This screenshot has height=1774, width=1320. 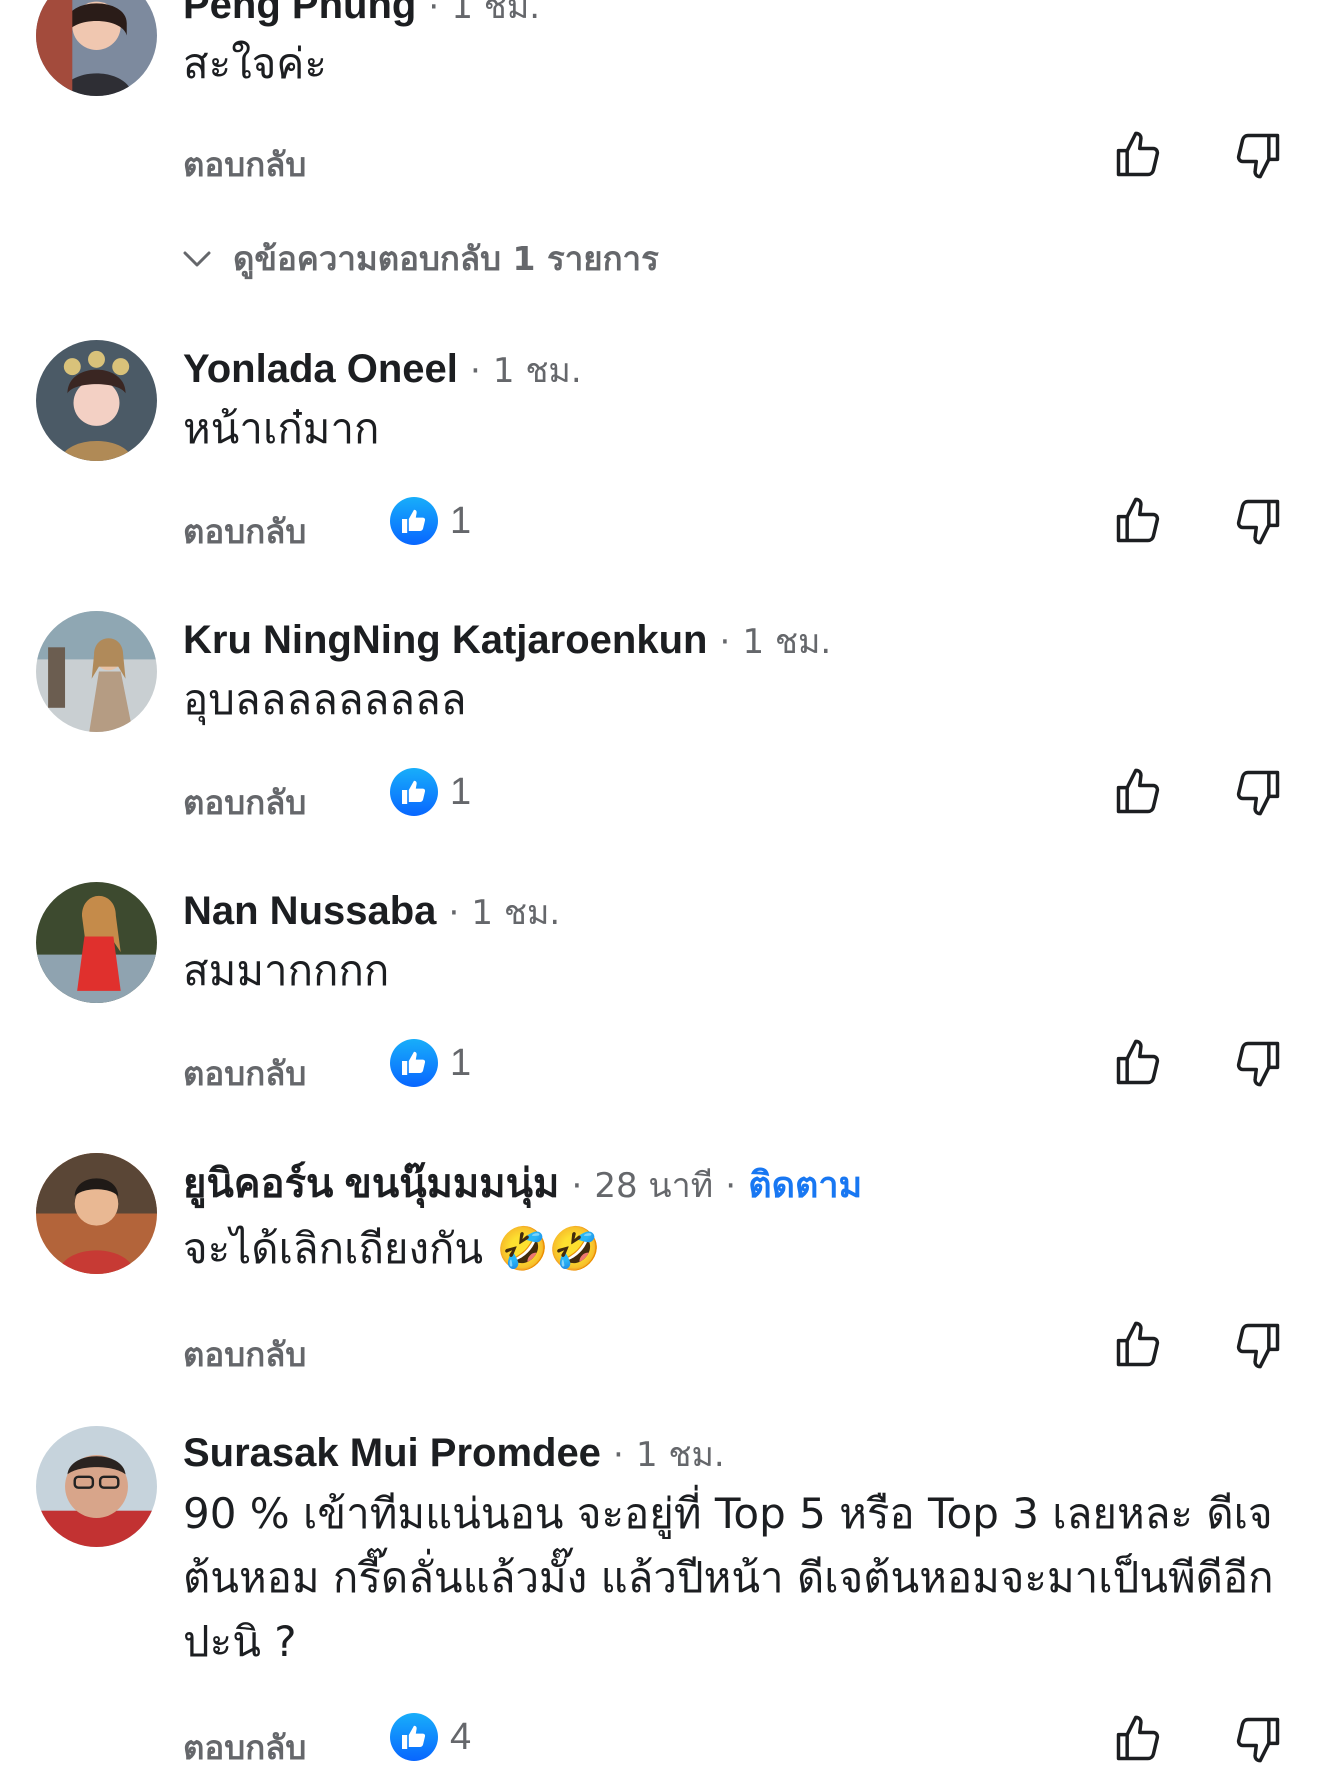 I want to click on author-name: Yonlada Oneel, so click(x=320, y=369).